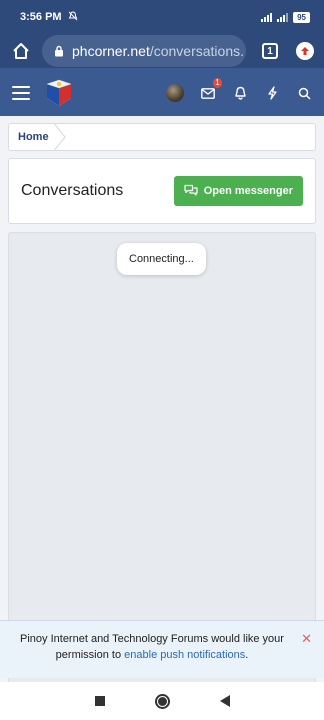 This screenshot has height=720, width=324. Describe the element at coordinates (267, 17) in the screenshot. I see `signal-icon` at that location.